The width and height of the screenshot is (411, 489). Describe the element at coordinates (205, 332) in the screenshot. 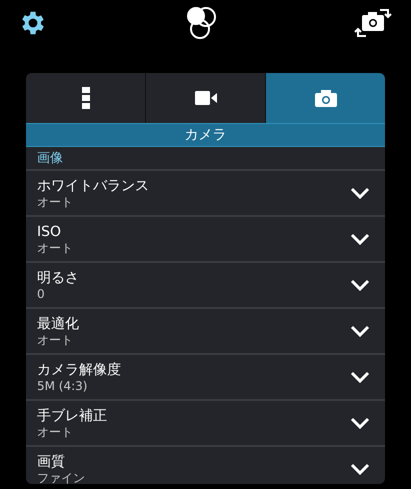

I see `setting-row: 最適化 オート` at that location.